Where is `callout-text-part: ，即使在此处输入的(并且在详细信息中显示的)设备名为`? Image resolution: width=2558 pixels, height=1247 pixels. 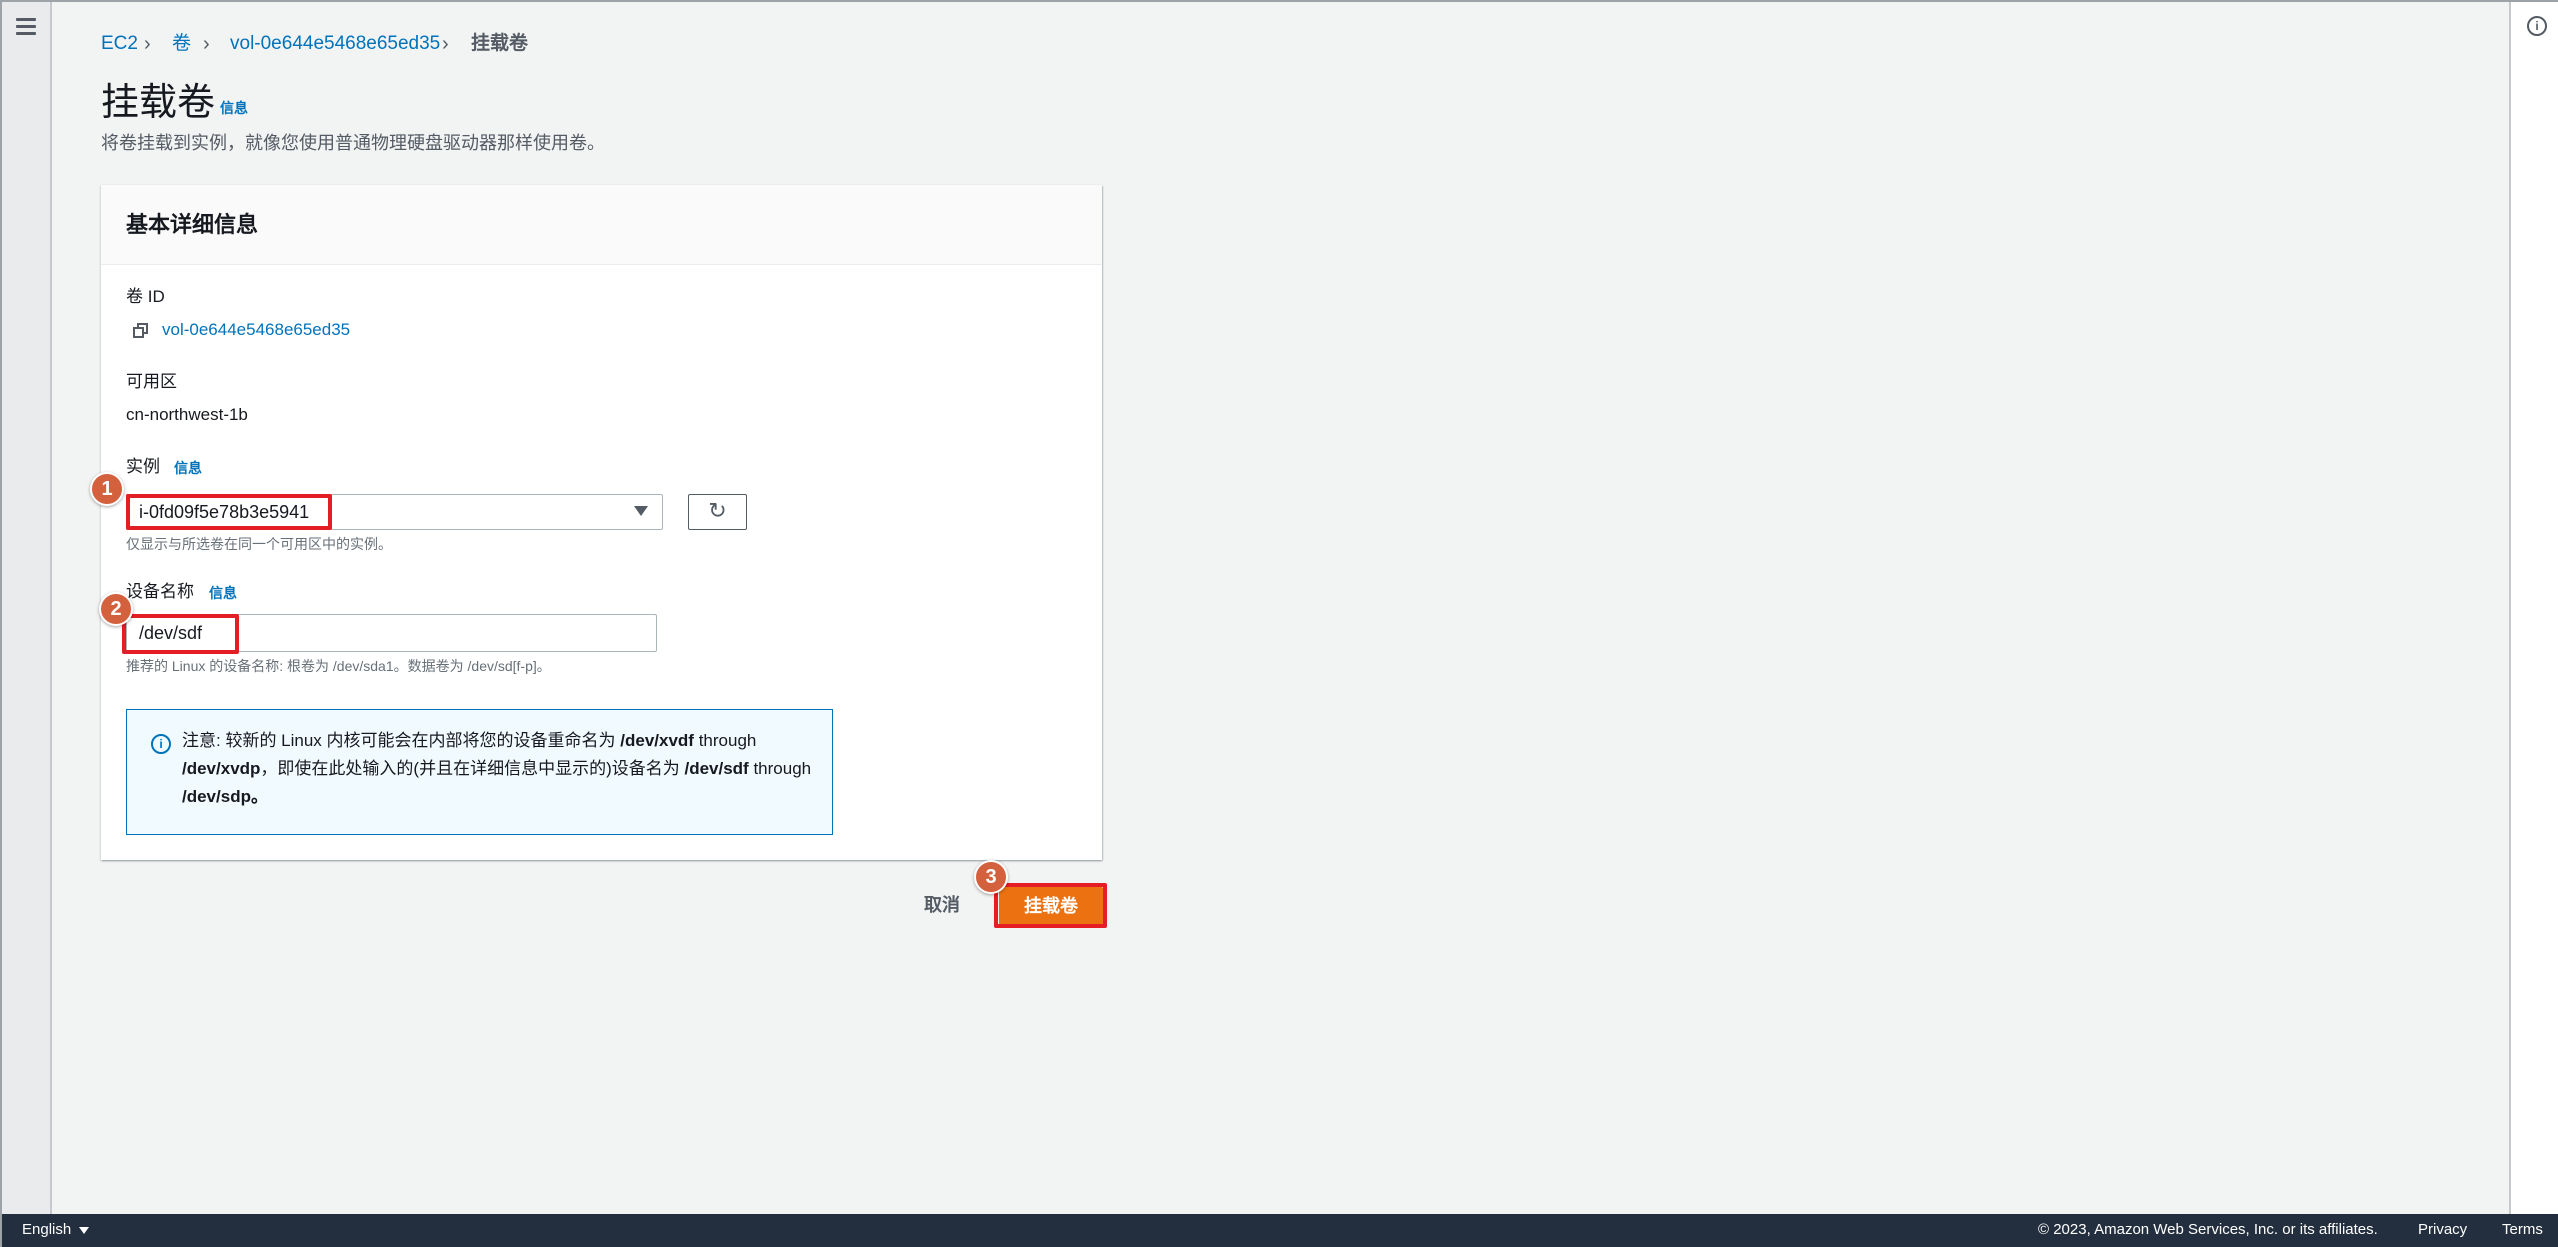 callout-text-part: ，即使在此处输入的(并且在详细信息中显示的)设备名为 is located at coordinates (472, 768).